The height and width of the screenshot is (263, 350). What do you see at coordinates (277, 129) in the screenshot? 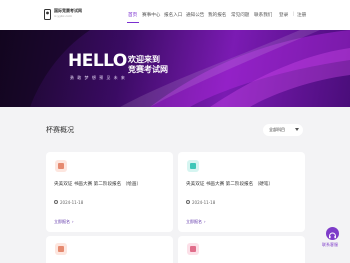
I see `subject-filter-label: 全部科目` at bounding box center [277, 129].